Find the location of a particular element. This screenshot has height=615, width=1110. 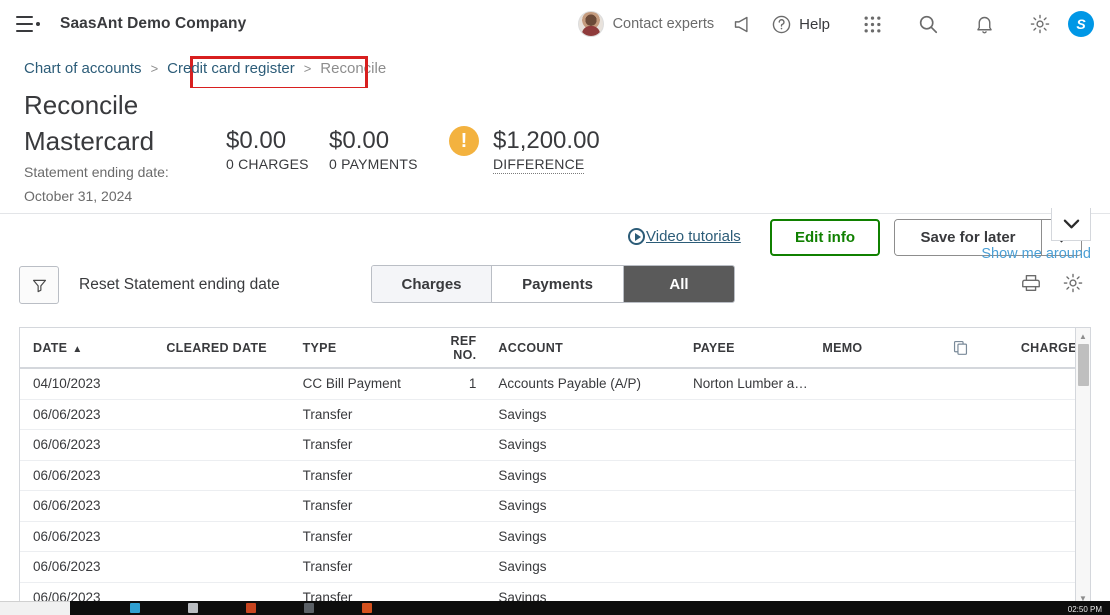

payments-amount: $0.00 is located at coordinates (359, 140).